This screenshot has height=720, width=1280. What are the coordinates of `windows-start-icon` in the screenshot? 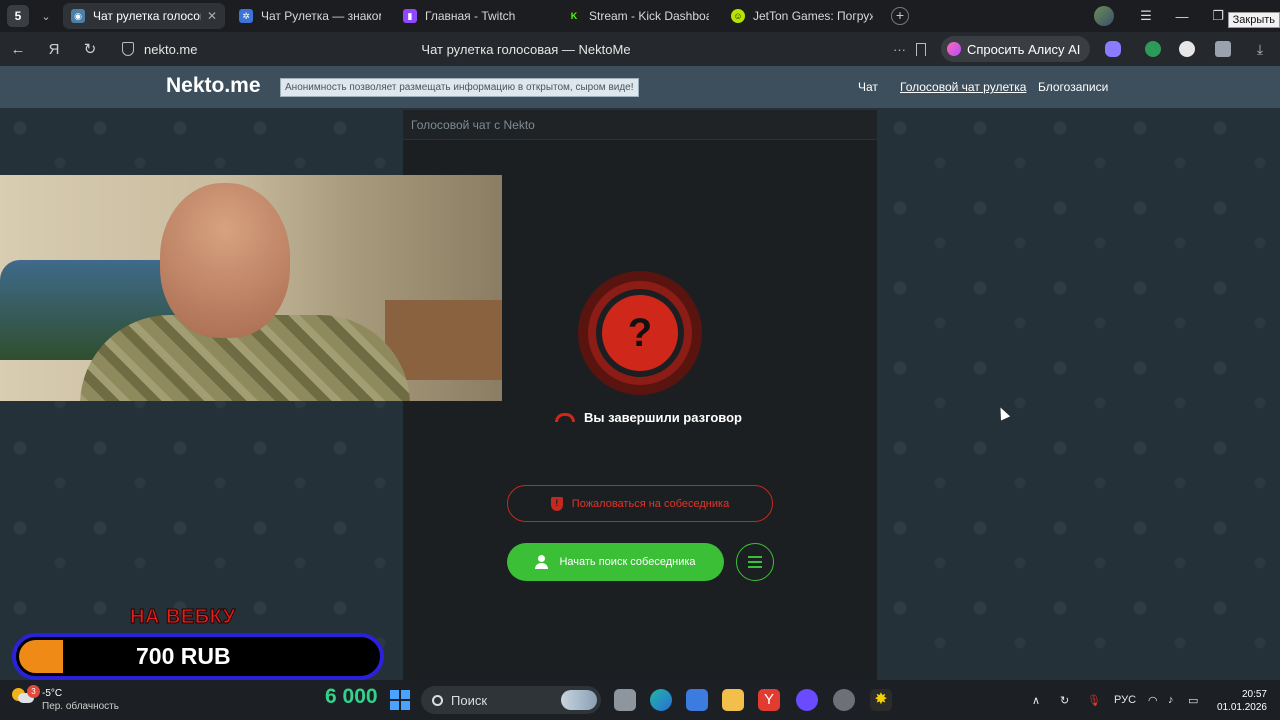 It's located at (400, 700).